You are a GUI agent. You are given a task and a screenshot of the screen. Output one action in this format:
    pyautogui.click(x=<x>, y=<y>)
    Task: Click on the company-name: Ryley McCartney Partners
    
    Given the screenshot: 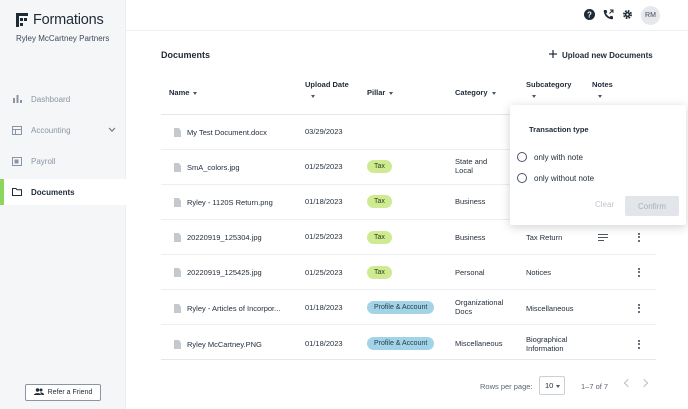 What is the action you would take?
    pyautogui.click(x=63, y=38)
    